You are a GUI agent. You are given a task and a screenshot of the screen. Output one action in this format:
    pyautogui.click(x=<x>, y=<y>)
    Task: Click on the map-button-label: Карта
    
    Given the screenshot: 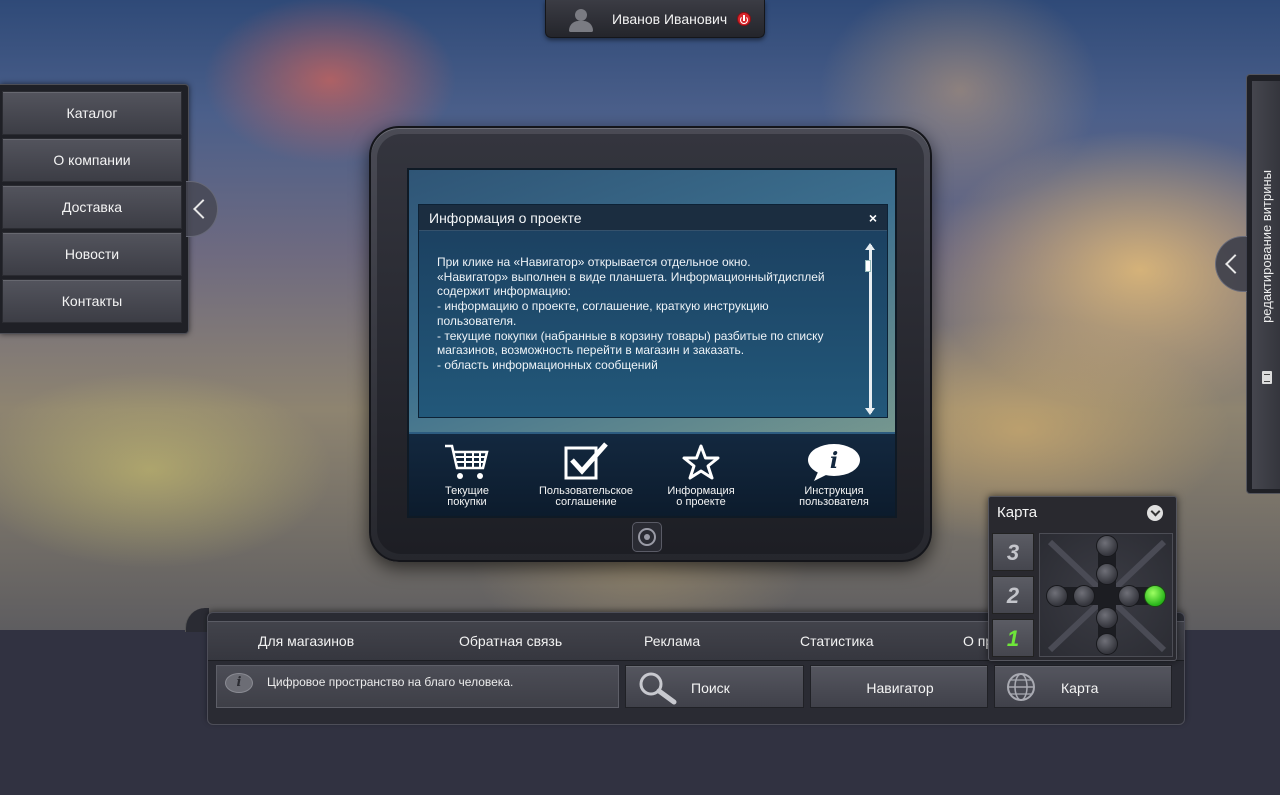 What is the action you would take?
    pyautogui.click(x=1080, y=688)
    